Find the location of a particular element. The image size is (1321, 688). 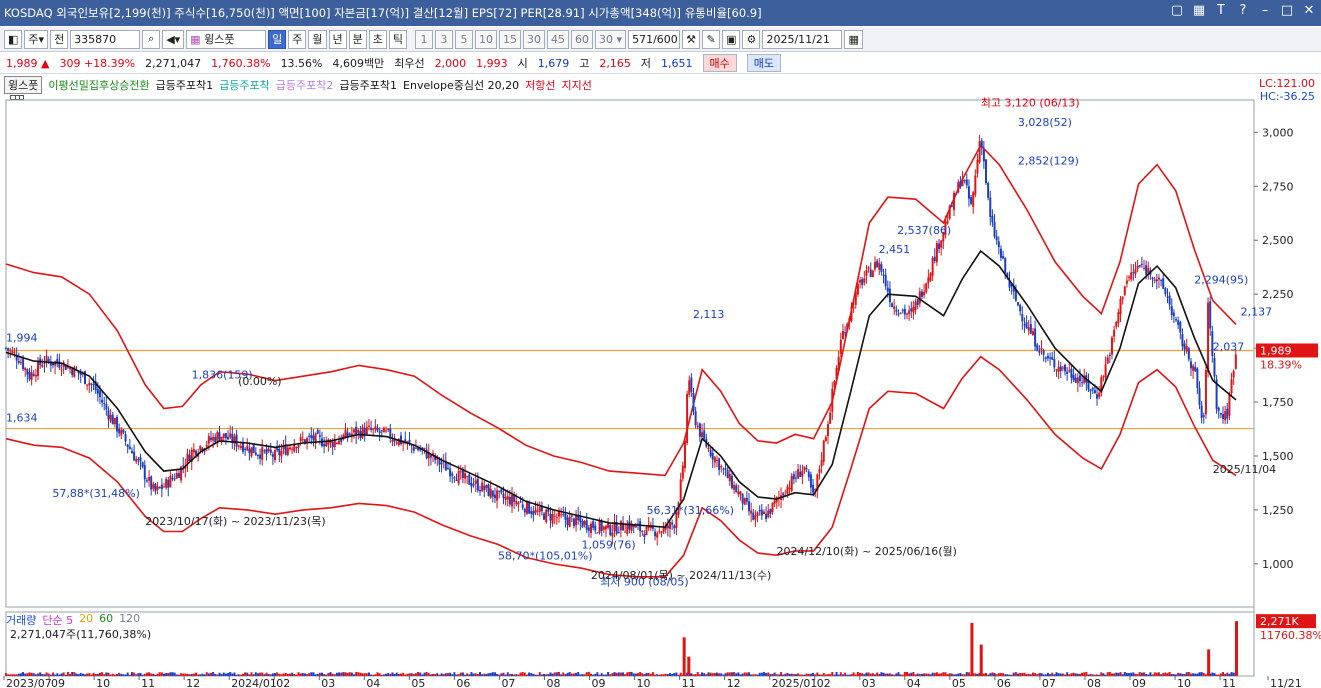

minute-option-30: 30 is located at coordinates (534, 39).